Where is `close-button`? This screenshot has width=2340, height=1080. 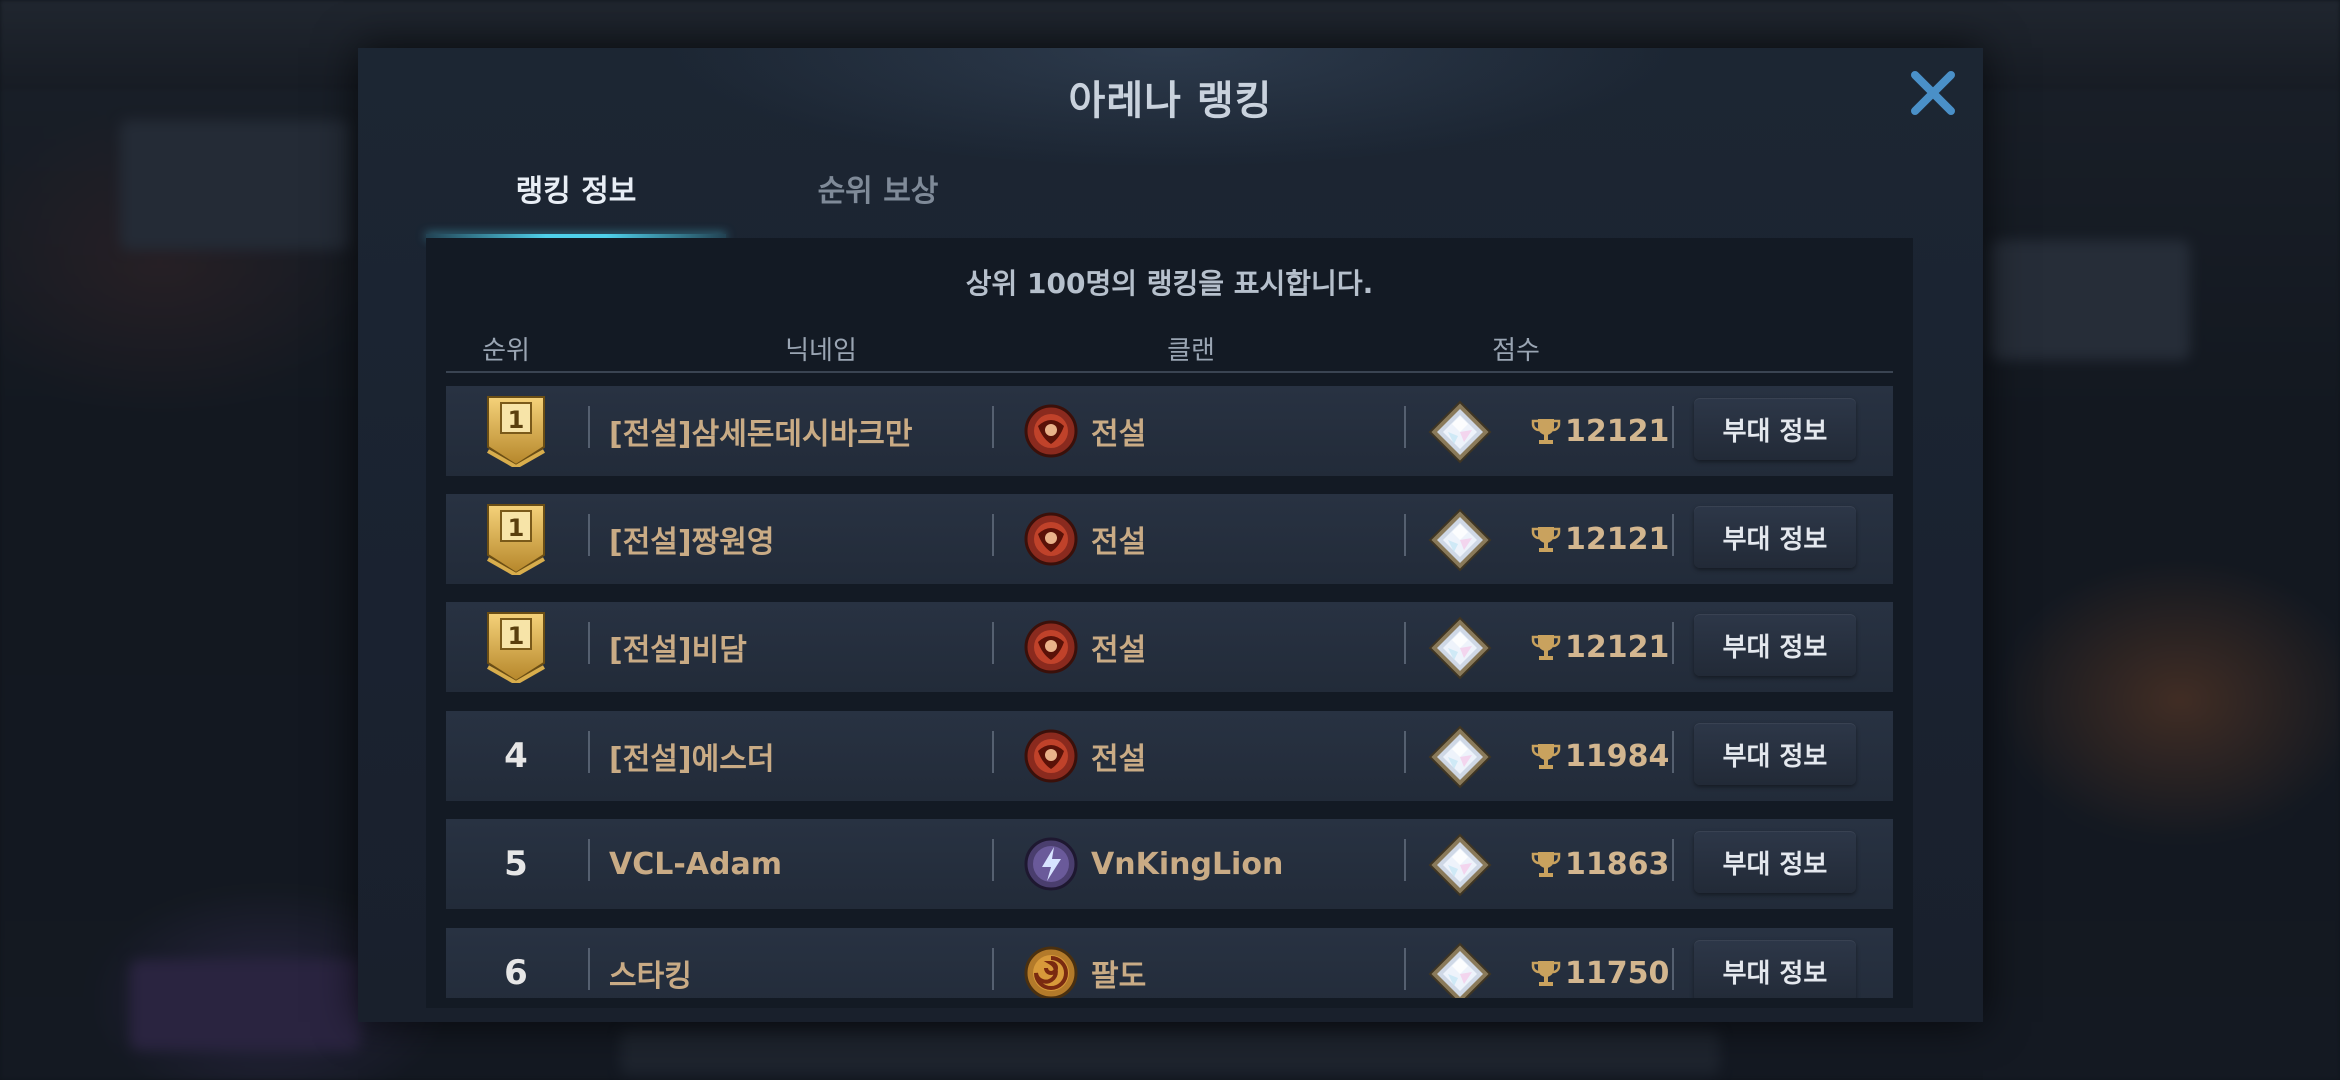
close-button is located at coordinates (1933, 93).